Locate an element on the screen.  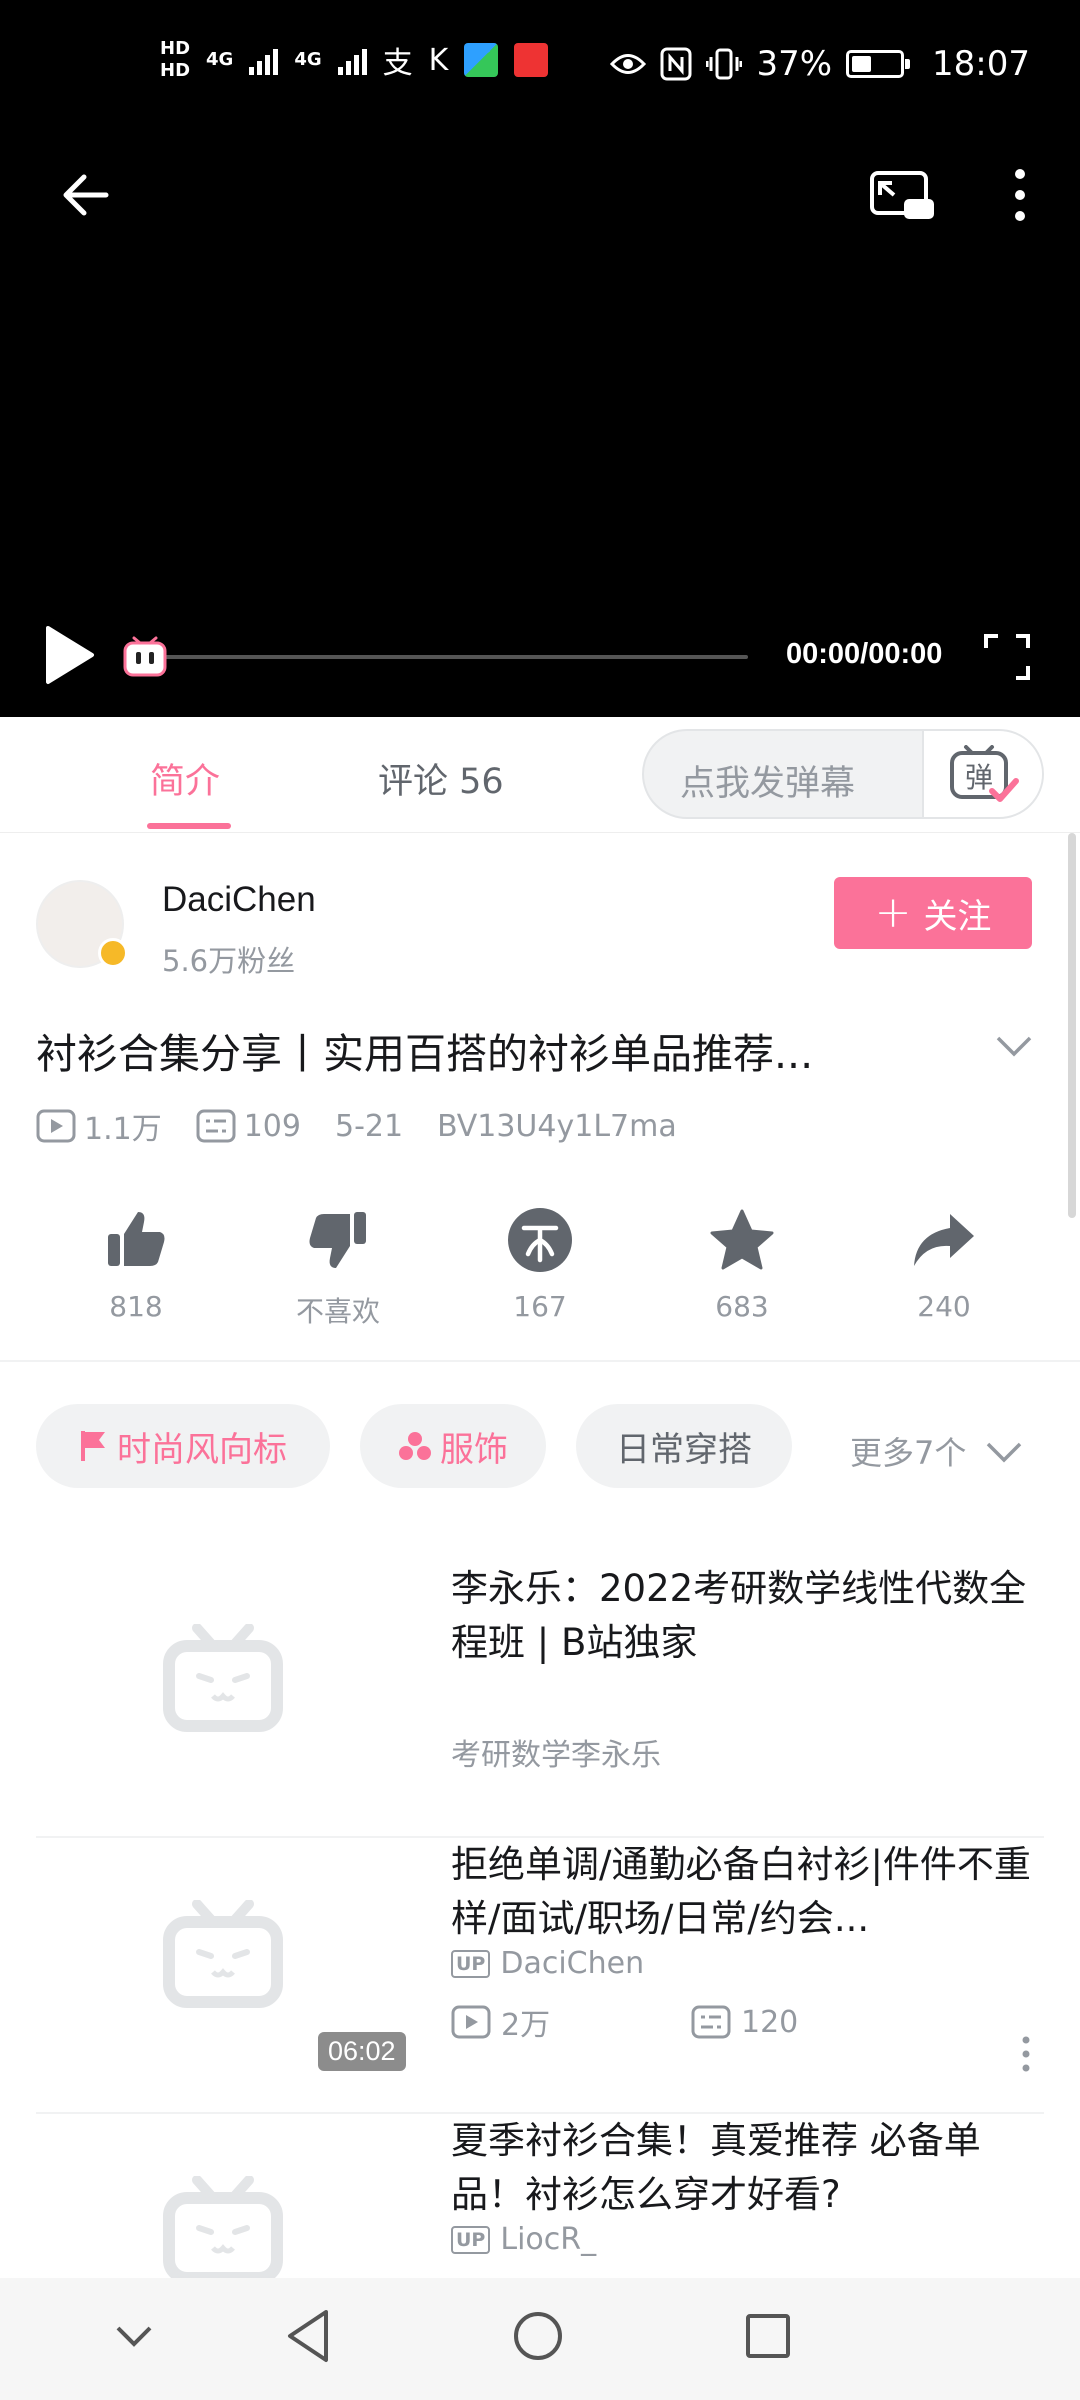
battery-icon is located at coordinates (878, 64).